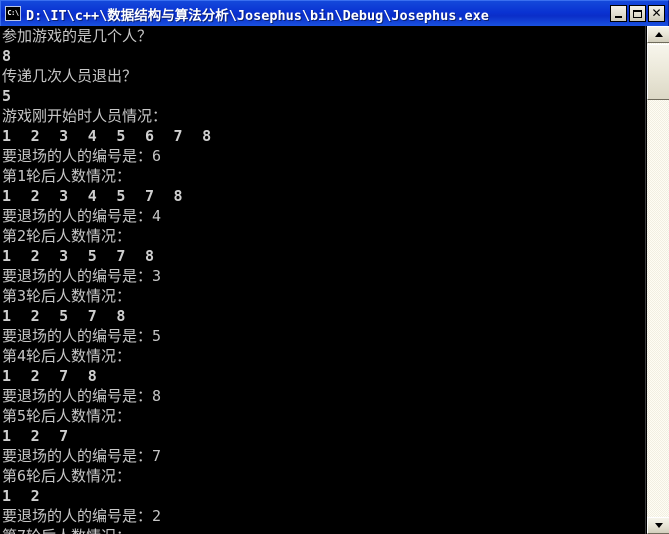 The image size is (669, 534). Describe the element at coordinates (67, 296) in the screenshot. I see `console-line: 第3轮后人数情况：` at that location.